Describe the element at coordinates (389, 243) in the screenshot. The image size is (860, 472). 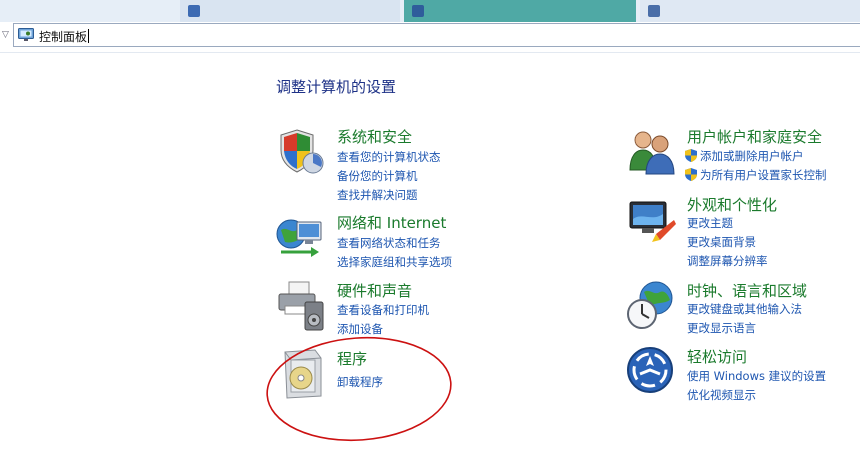
I see `link-view-network-status: 查看网络状态和任务` at that location.